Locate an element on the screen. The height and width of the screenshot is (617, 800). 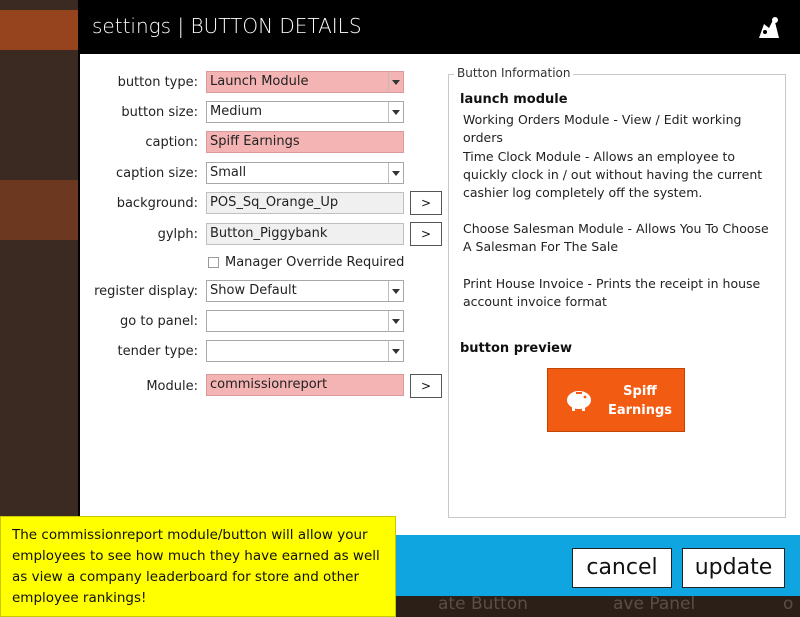
caption-input: Spiff Earnings is located at coordinates (305, 142).